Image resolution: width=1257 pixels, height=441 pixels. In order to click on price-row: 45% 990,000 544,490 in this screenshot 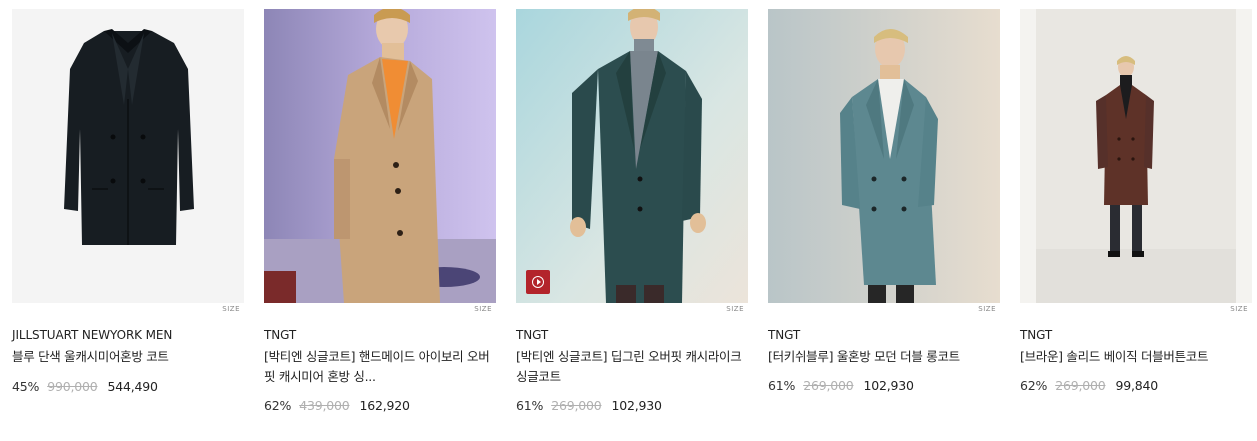, I will do `click(128, 387)`.